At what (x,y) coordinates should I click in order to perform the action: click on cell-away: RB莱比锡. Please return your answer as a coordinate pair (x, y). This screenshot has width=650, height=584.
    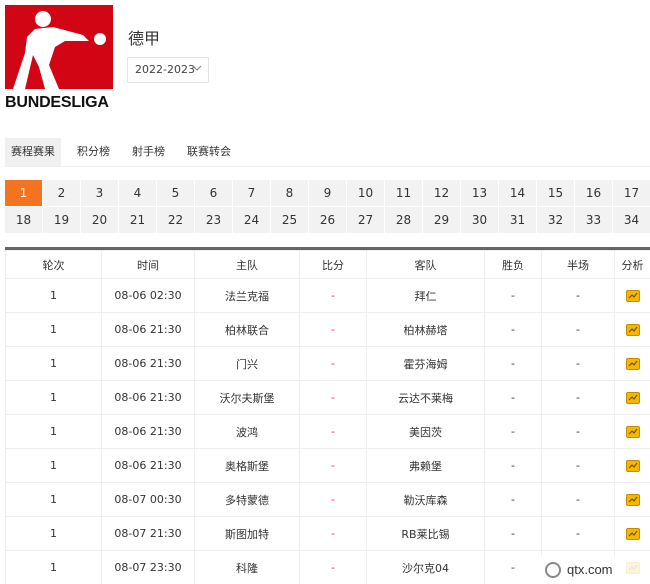
    Looking at the image, I should click on (425, 533).